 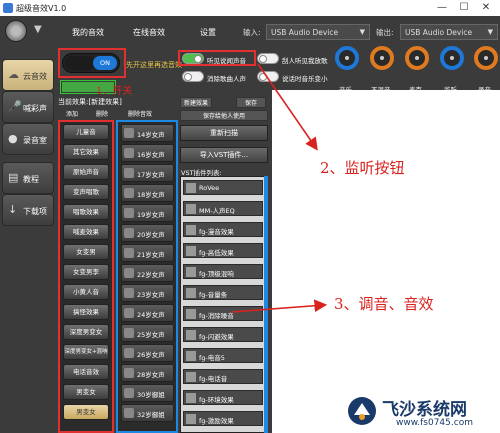 I want to click on annotation-arrows, so click(x=279, y=188).